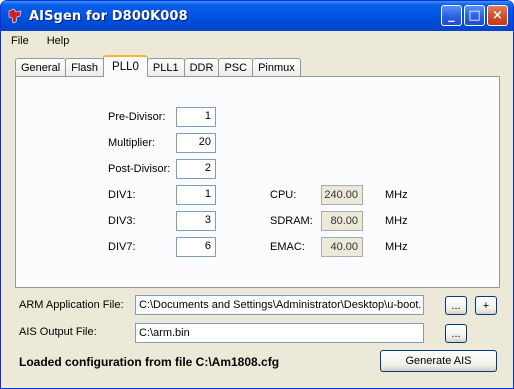 The image size is (514, 389). What do you see at coordinates (291, 221) in the screenshot?
I see `sdram-label: SDRAM:` at bounding box center [291, 221].